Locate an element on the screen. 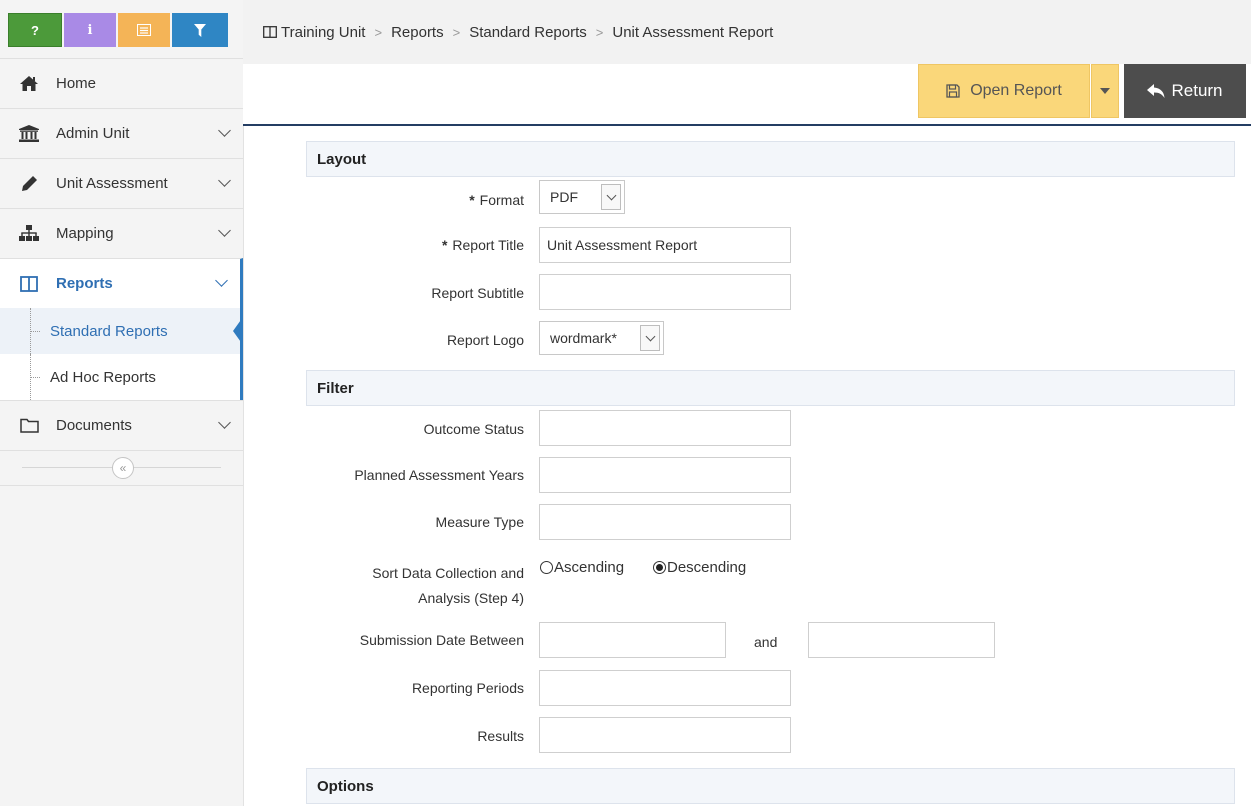 The height and width of the screenshot is (806, 1251). filter-icon is located at coordinates (200, 30).